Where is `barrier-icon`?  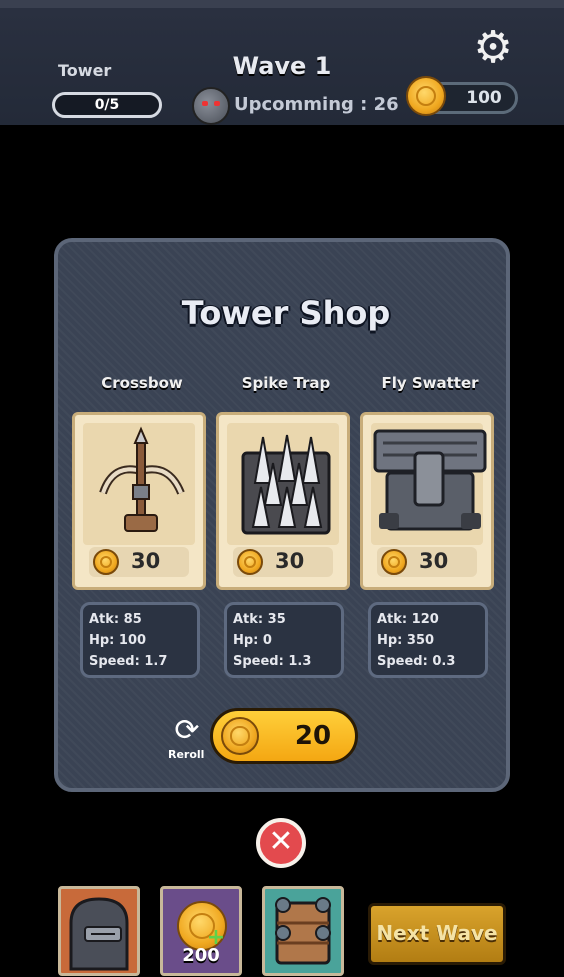 barrier-icon is located at coordinates (303, 931).